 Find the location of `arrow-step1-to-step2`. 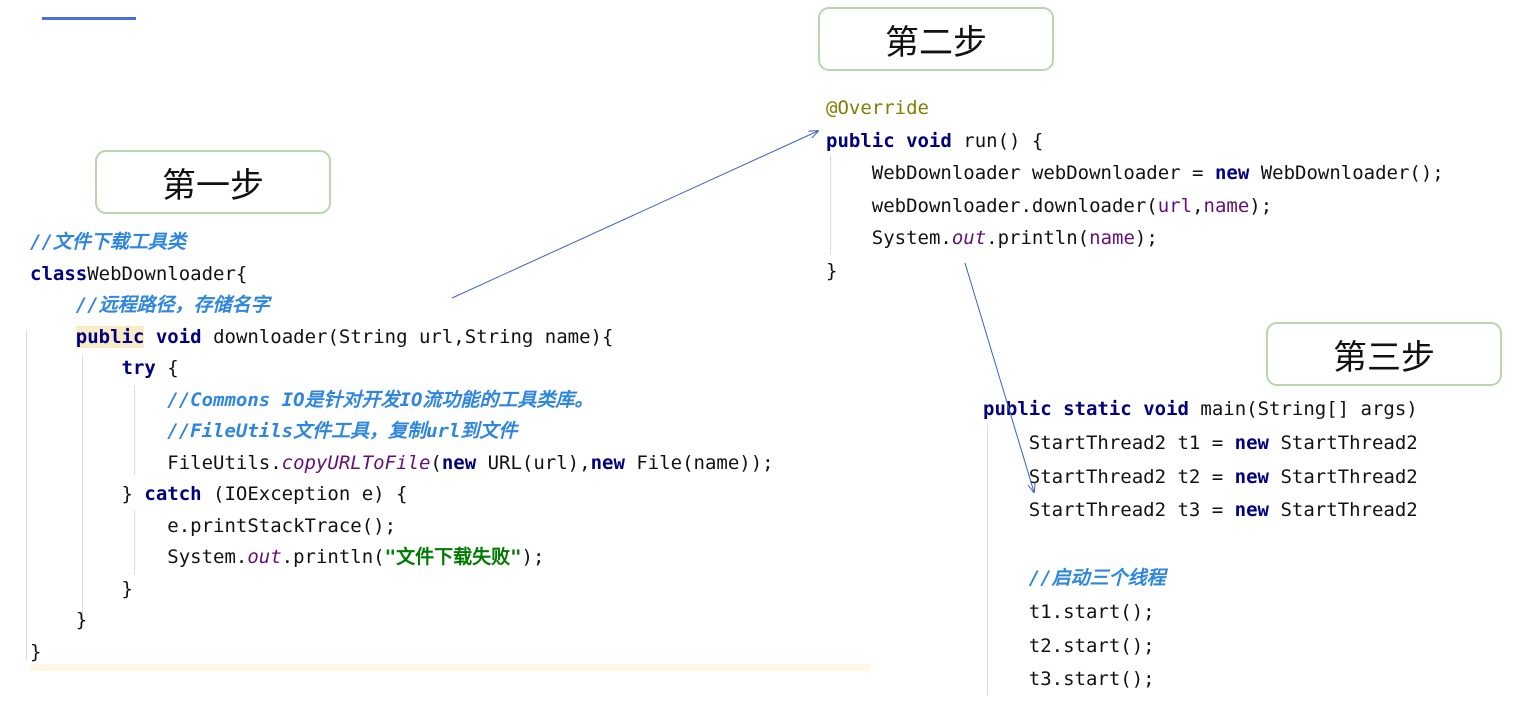

arrow-step1-to-step2 is located at coordinates (634, 215).